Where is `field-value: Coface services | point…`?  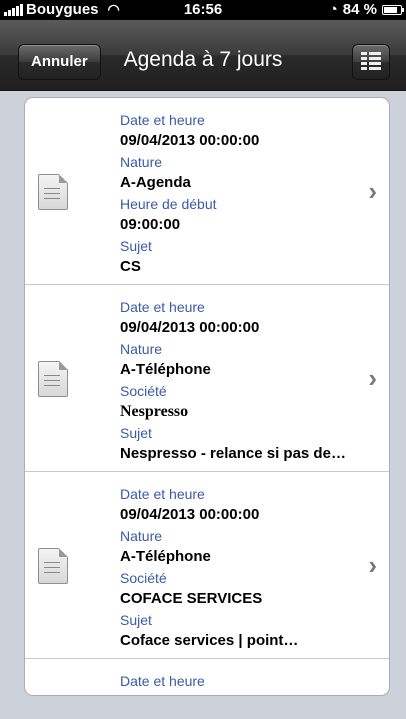 field-value: Coface services | point… is located at coordinates (209, 640).